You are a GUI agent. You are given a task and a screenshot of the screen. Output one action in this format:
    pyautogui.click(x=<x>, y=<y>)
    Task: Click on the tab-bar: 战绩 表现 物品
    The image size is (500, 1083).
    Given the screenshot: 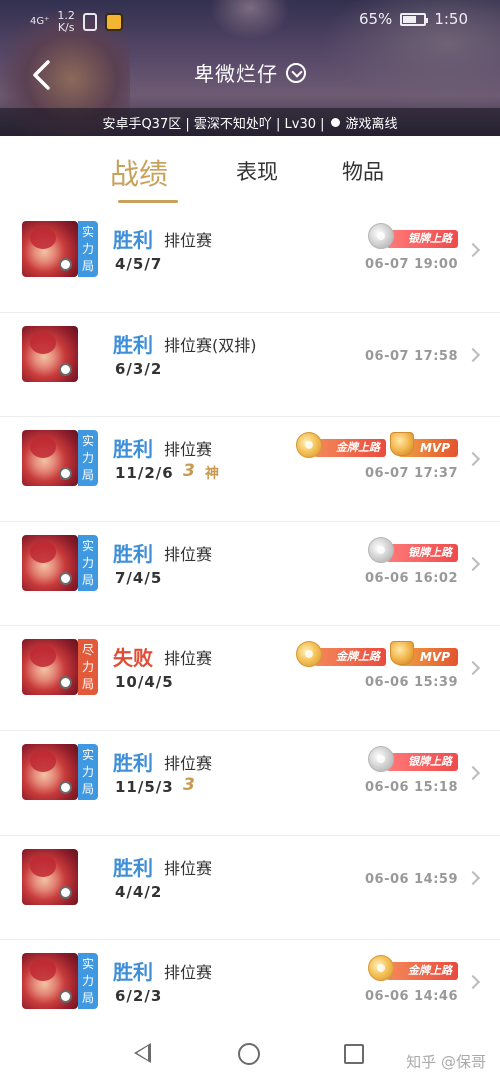 What is the action you would take?
    pyautogui.click(x=250, y=172)
    